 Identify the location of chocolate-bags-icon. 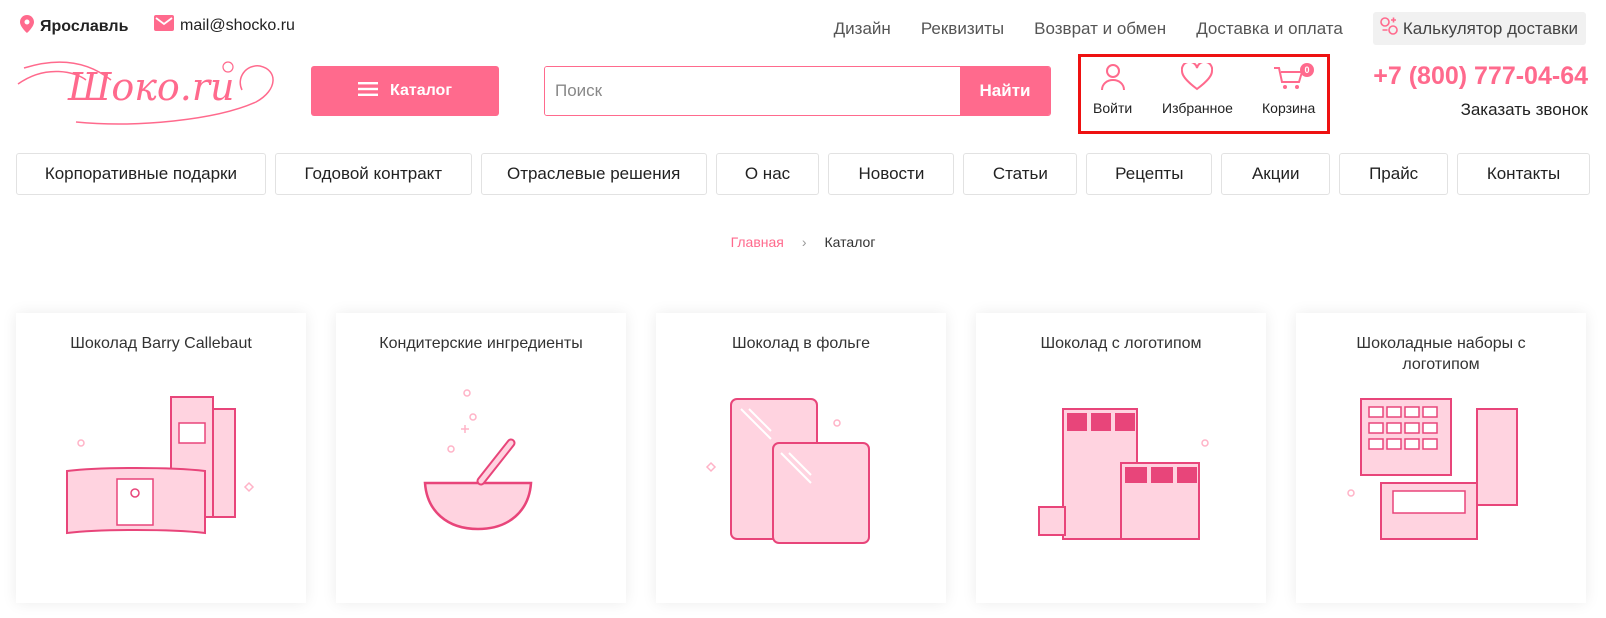
(160, 465).